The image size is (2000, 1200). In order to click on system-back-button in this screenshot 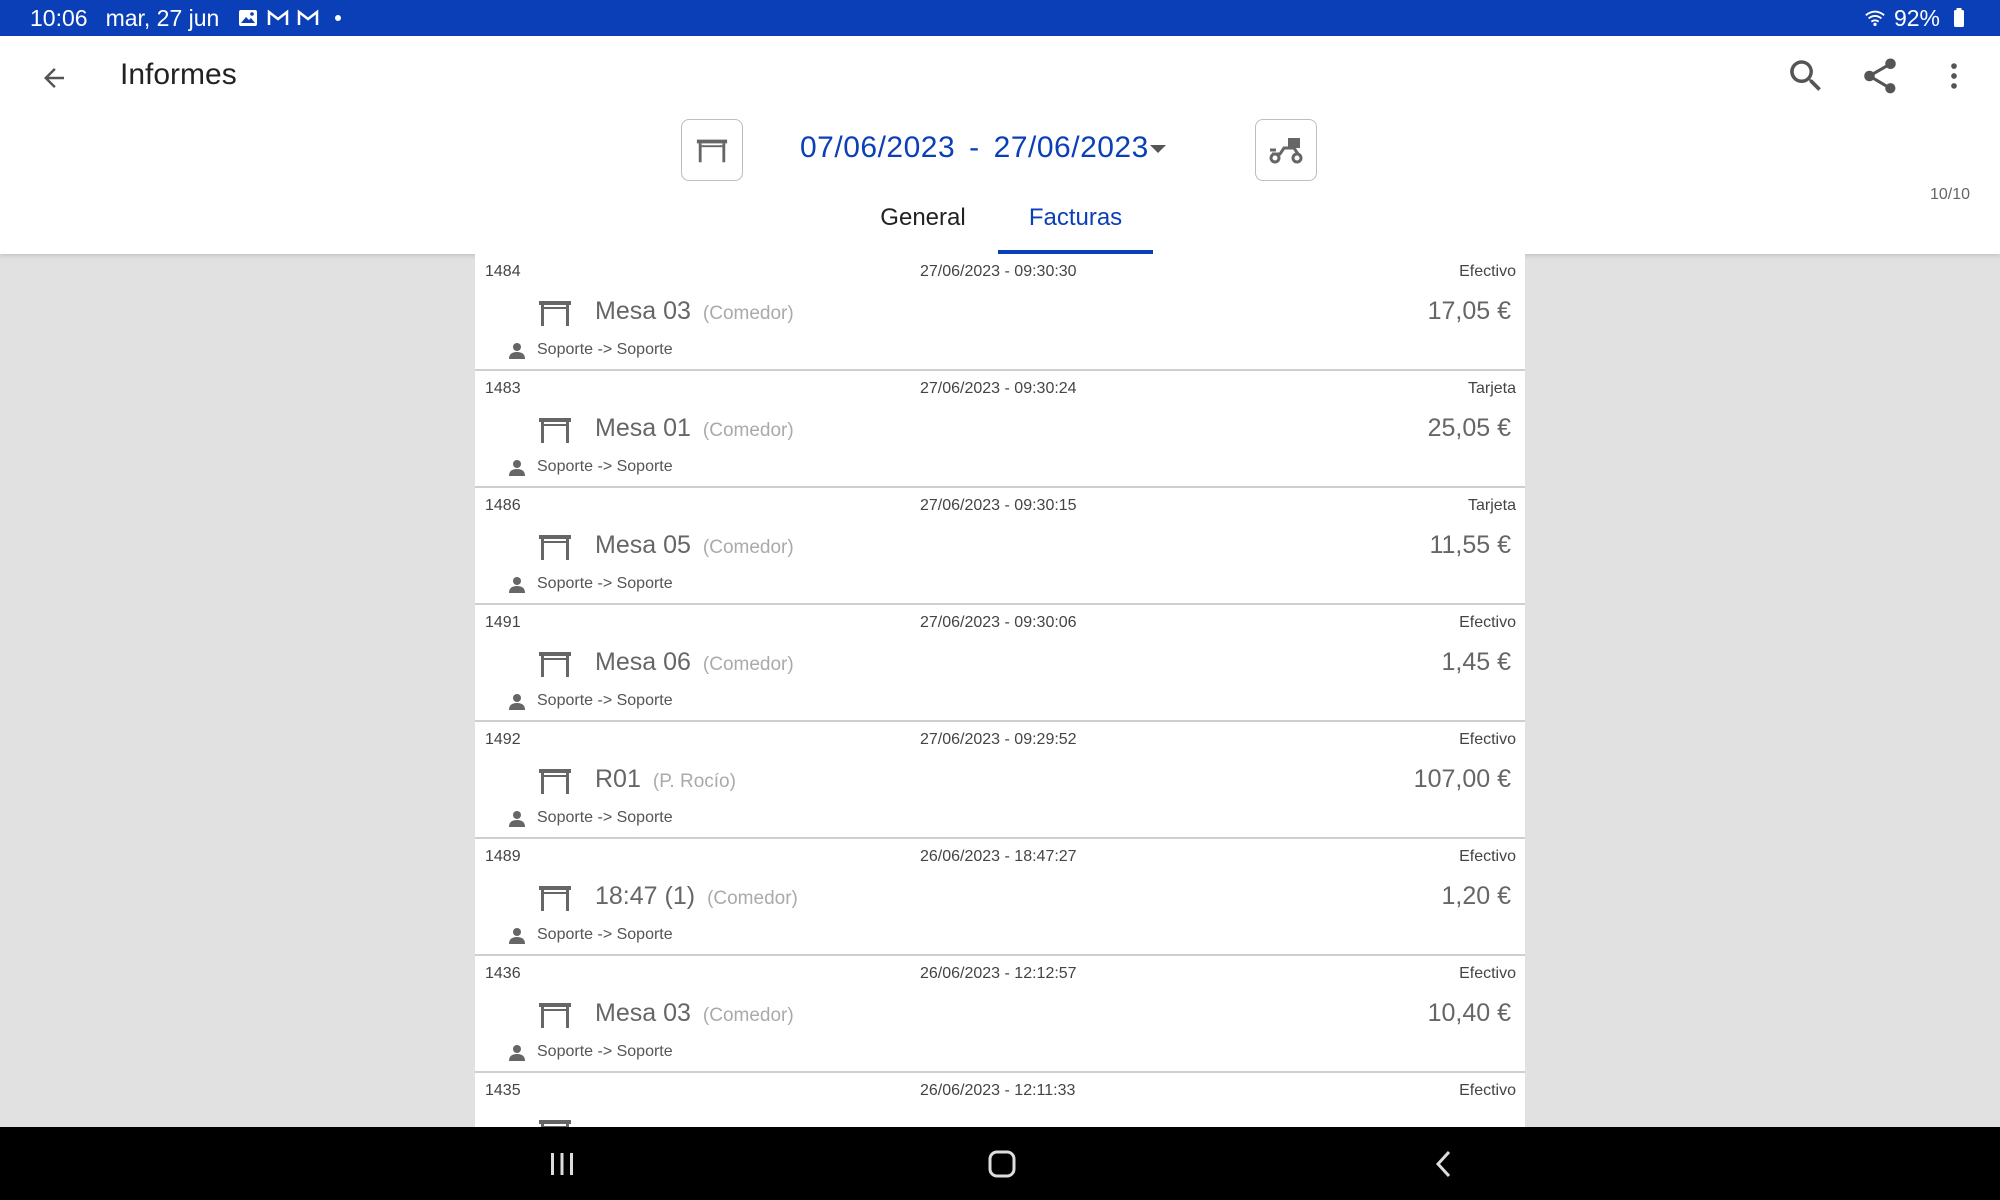, I will do `click(1443, 1164)`.